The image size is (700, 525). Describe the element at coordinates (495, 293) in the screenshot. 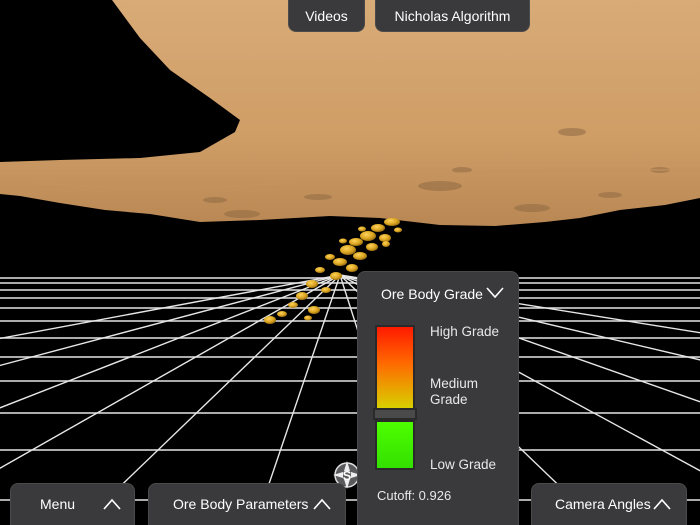

I see `chevron-down-icon` at that location.